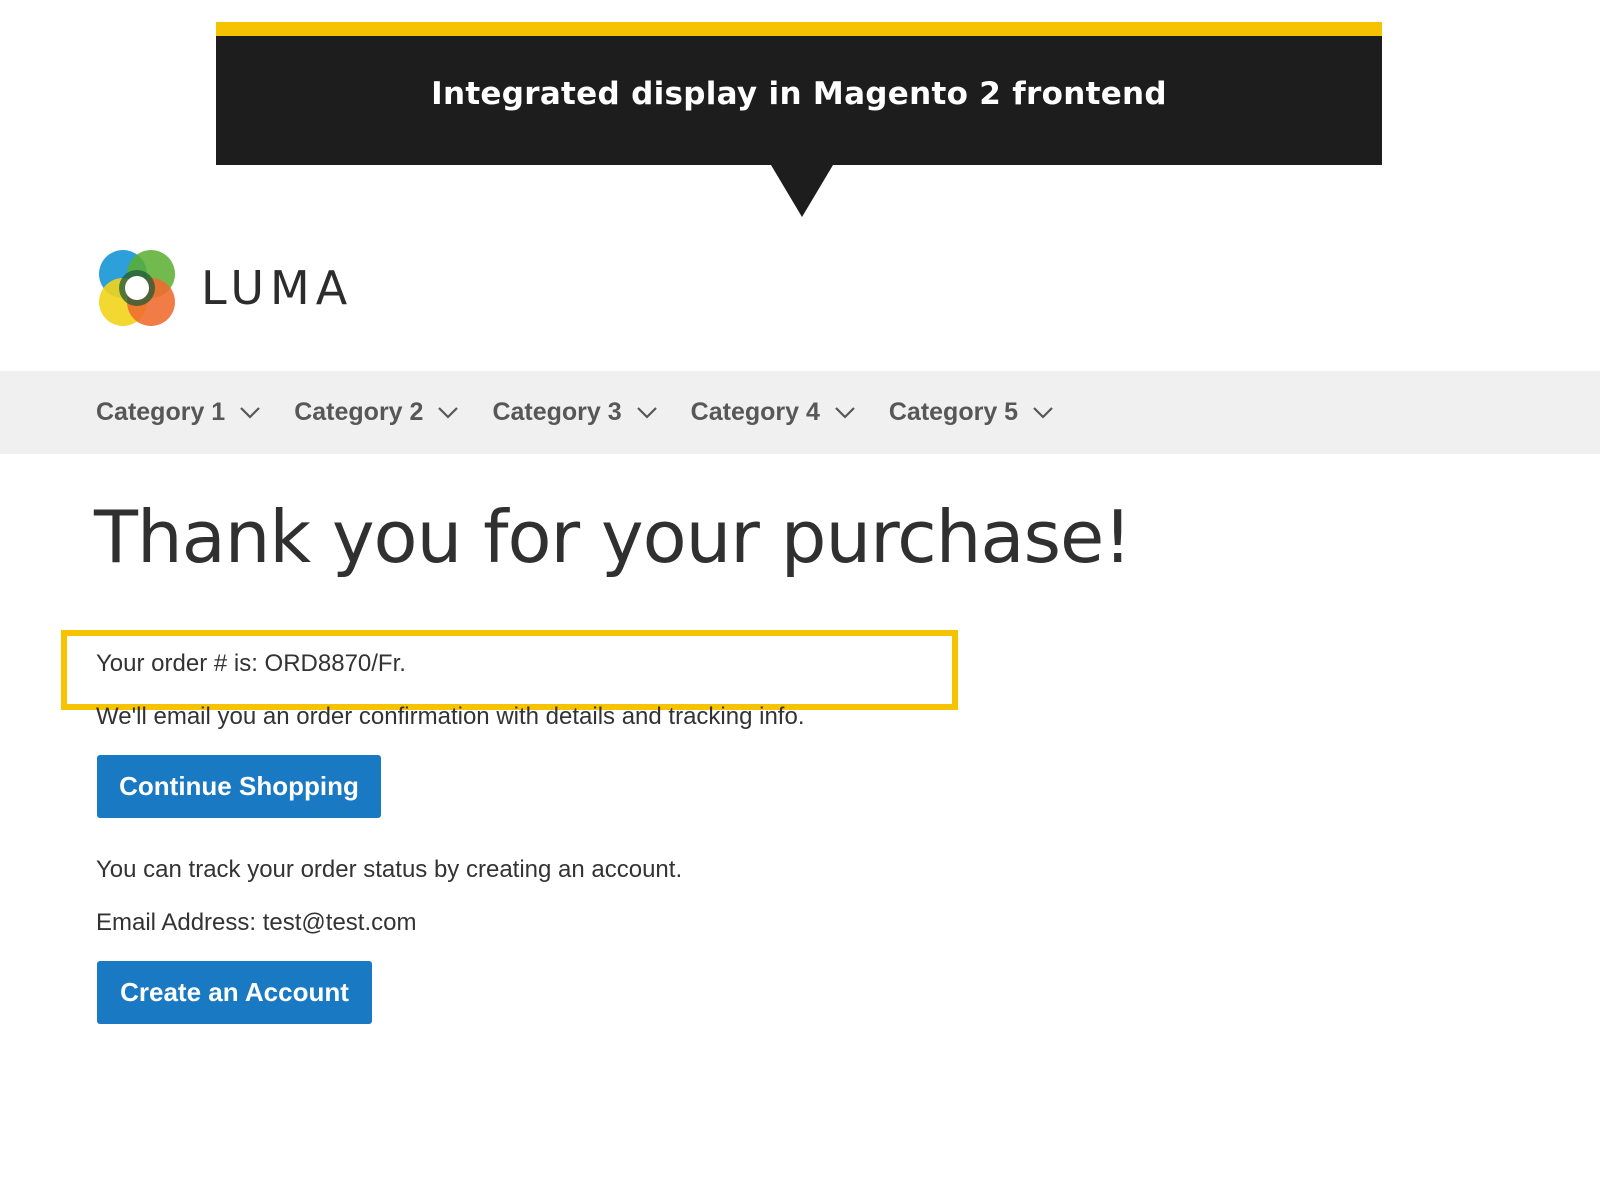 The width and height of the screenshot is (1600, 1200). What do you see at coordinates (256, 922) in the screenshot?
I see `email-address-text: Email Address: test@test.com` at bounding box center [256, 922].